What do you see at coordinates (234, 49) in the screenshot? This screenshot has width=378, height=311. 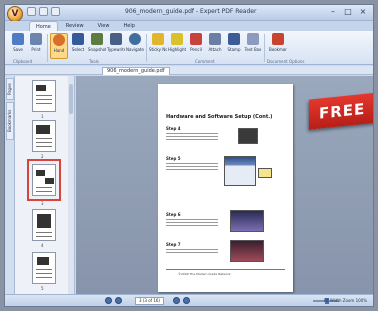 I see `stamp-label: Stamp` at bounding box center [234, 49].